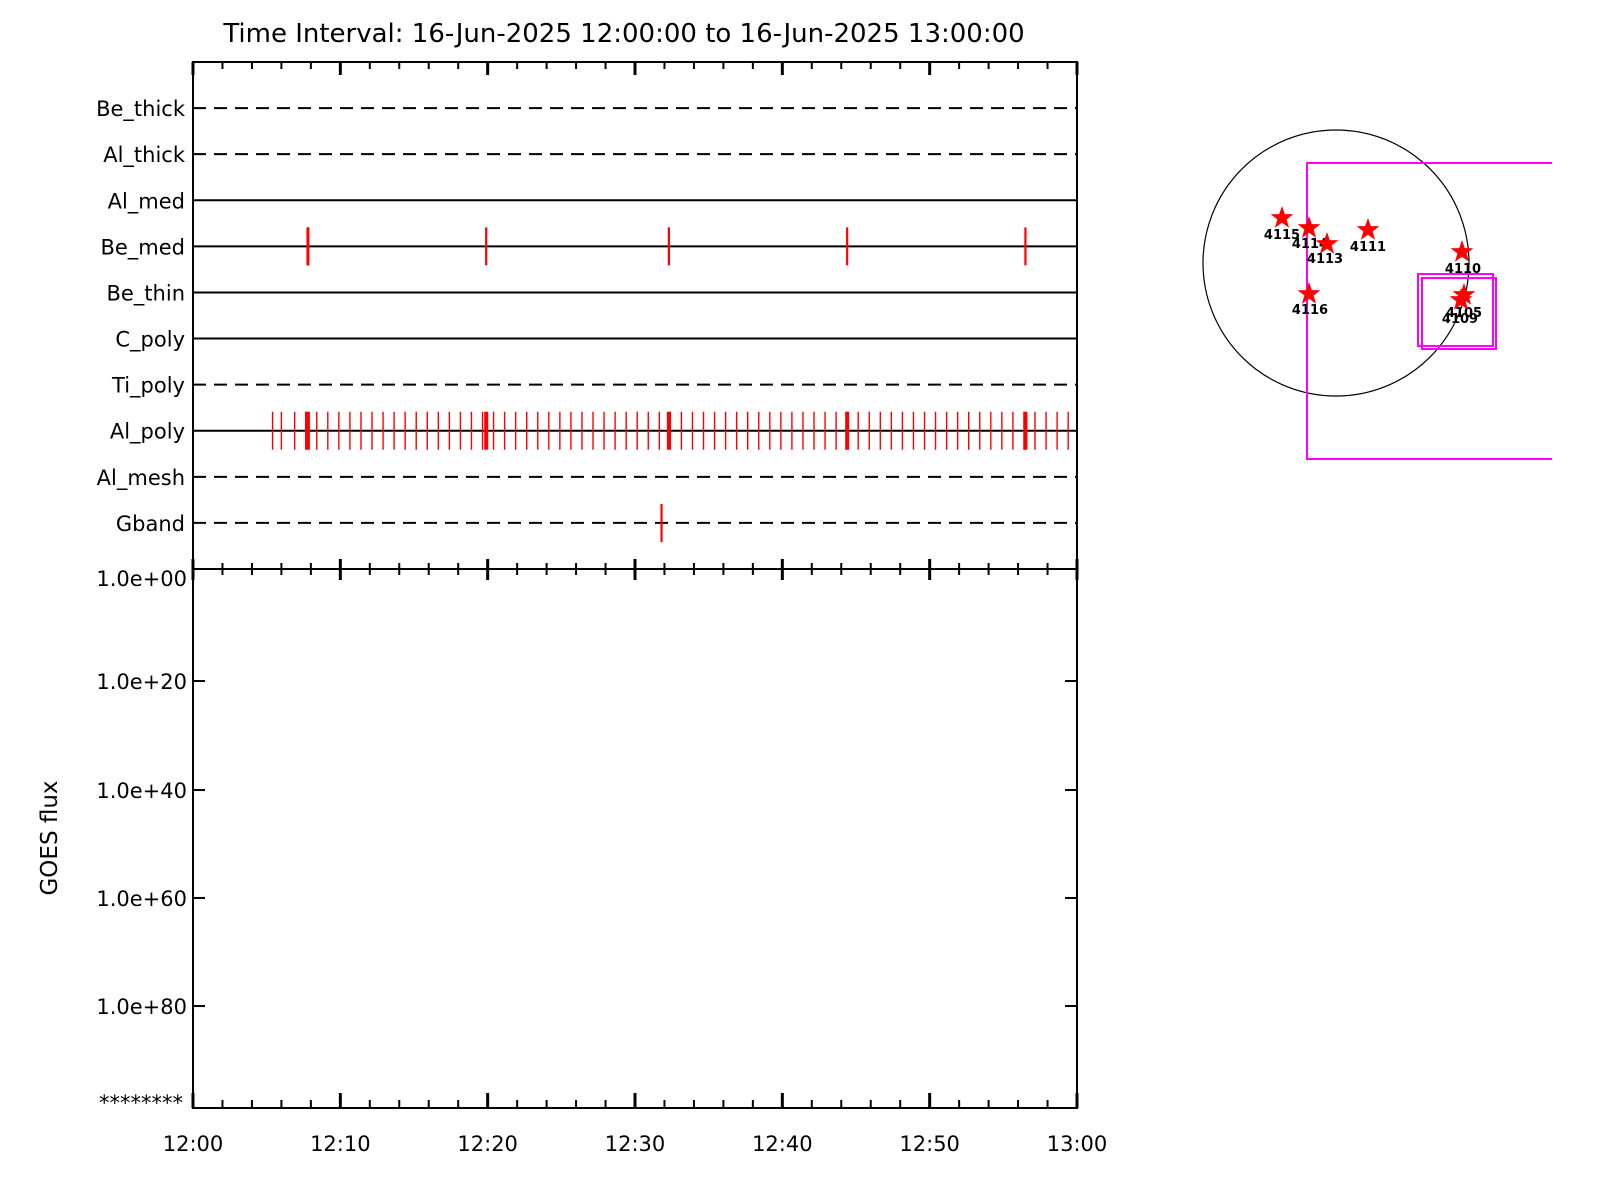 The height and width of the screenshot is (1200, 1600). I want to click on x-axis-label: 12:50, so click(929, 1144).